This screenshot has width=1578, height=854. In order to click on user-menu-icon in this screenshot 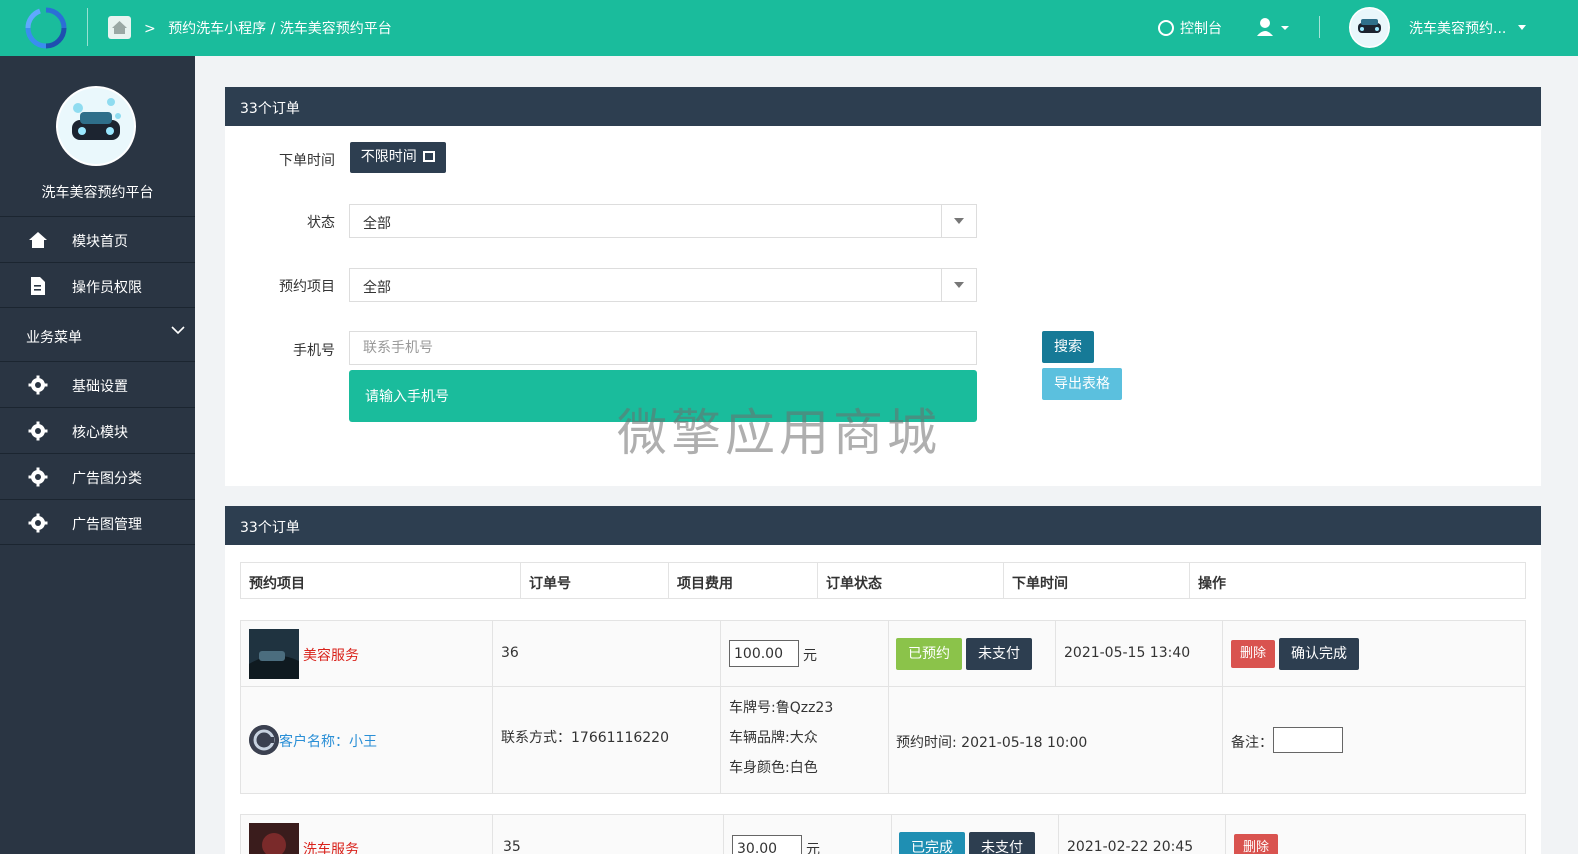, I will do `click(1274, 27)`.